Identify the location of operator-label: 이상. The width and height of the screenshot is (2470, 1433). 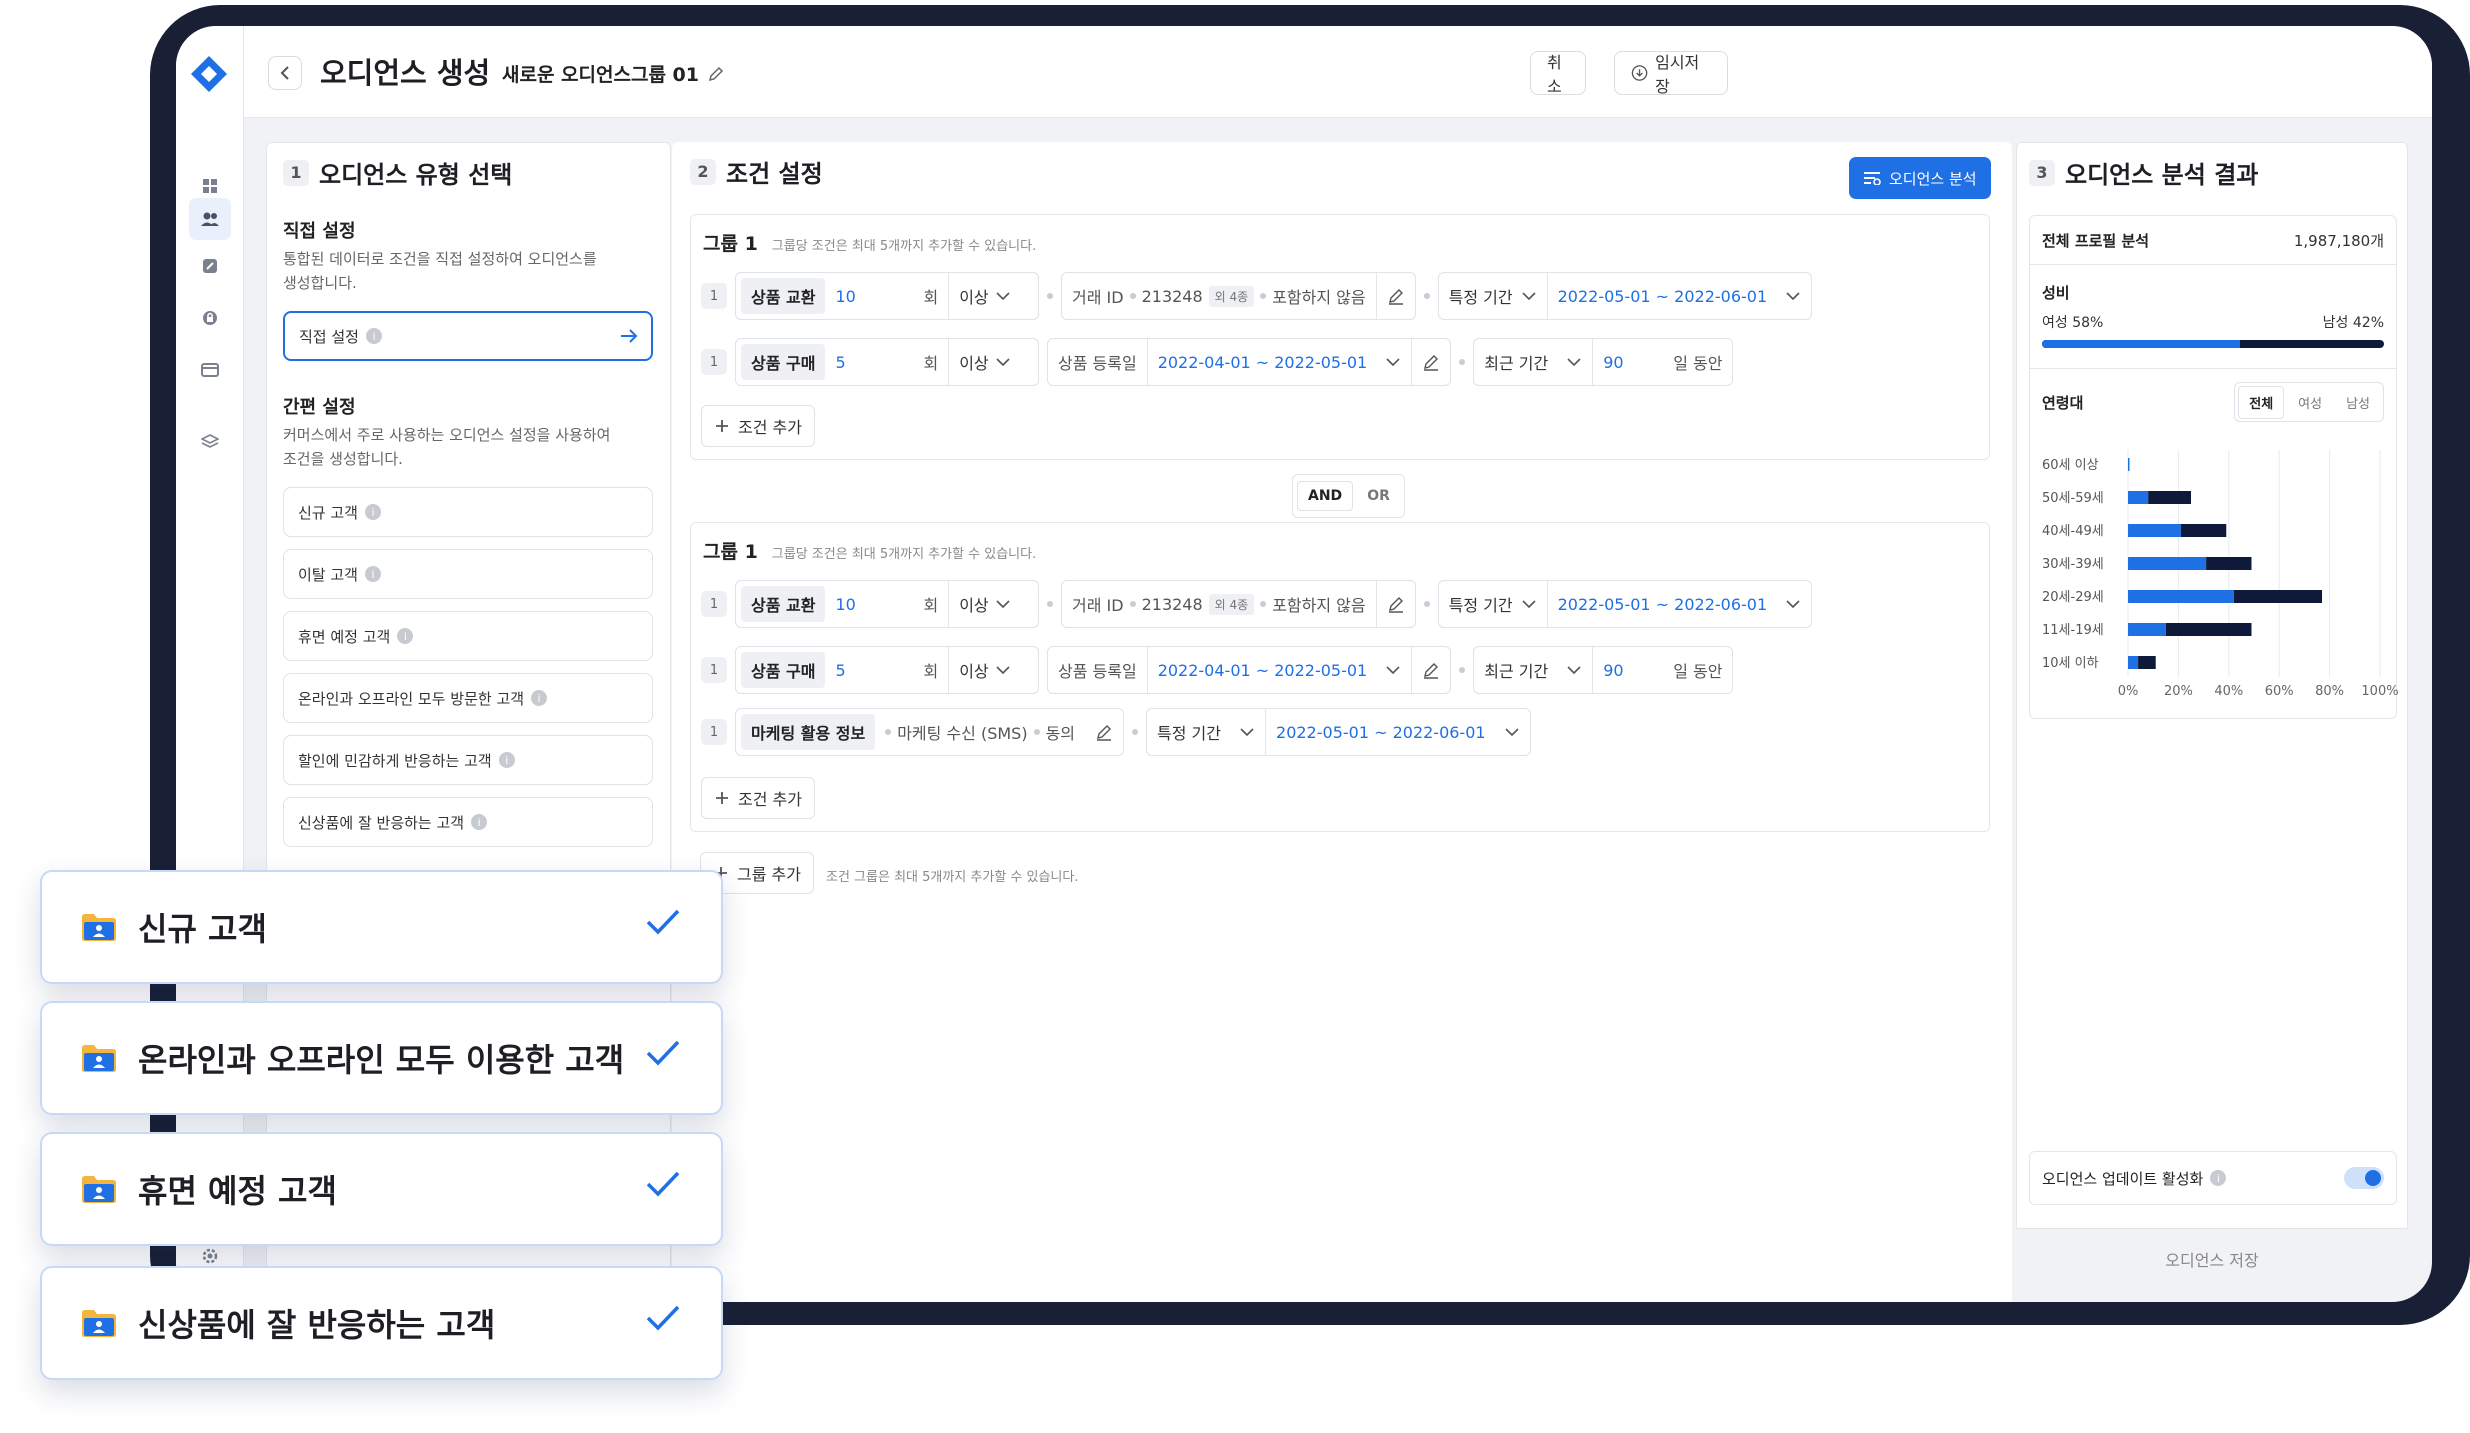
(974, 605).